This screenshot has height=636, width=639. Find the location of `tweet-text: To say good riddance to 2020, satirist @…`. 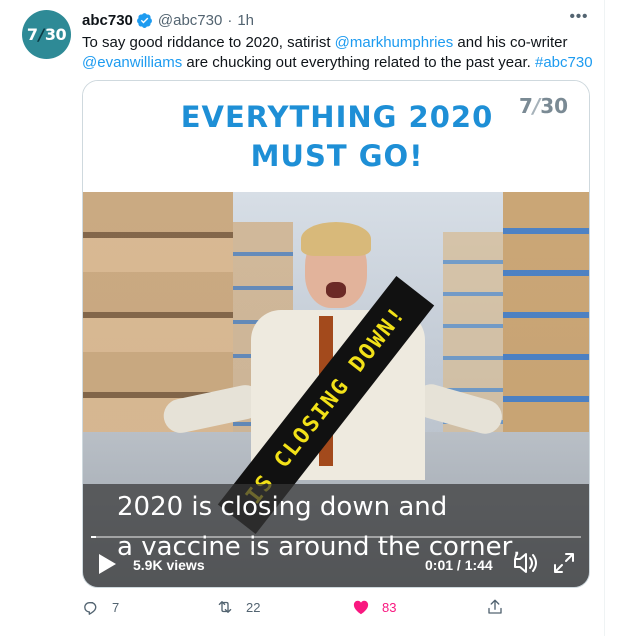

tweet-text: To say good riddance to 2020, satirist @… is located at coordinates (342, 53).